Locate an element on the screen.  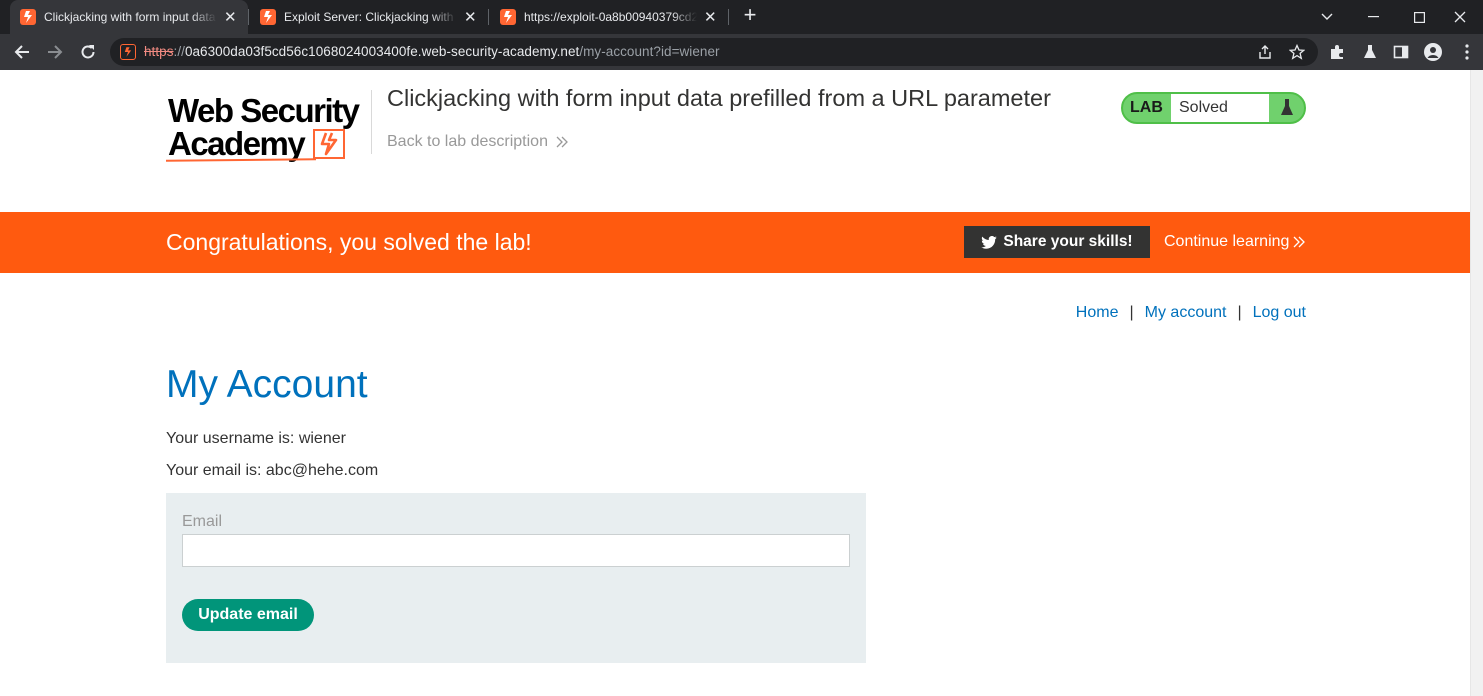
share-icon is located at coordinates (1265, 52).